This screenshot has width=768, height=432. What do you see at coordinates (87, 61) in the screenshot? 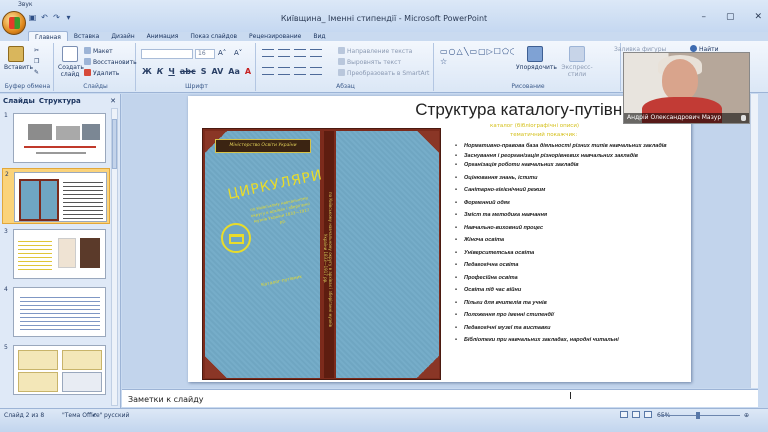
I see `reset-icon` at bounding box center [87, 61].